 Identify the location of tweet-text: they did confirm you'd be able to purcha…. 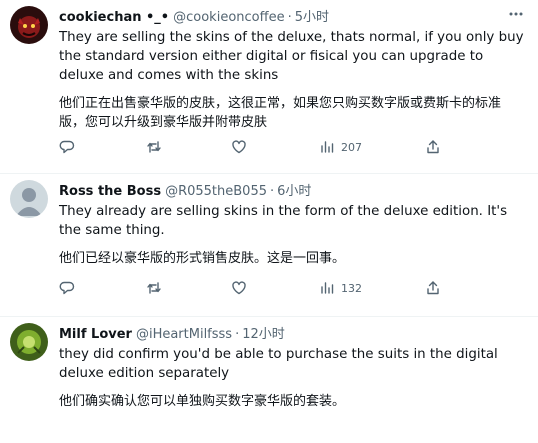
(278, 364).